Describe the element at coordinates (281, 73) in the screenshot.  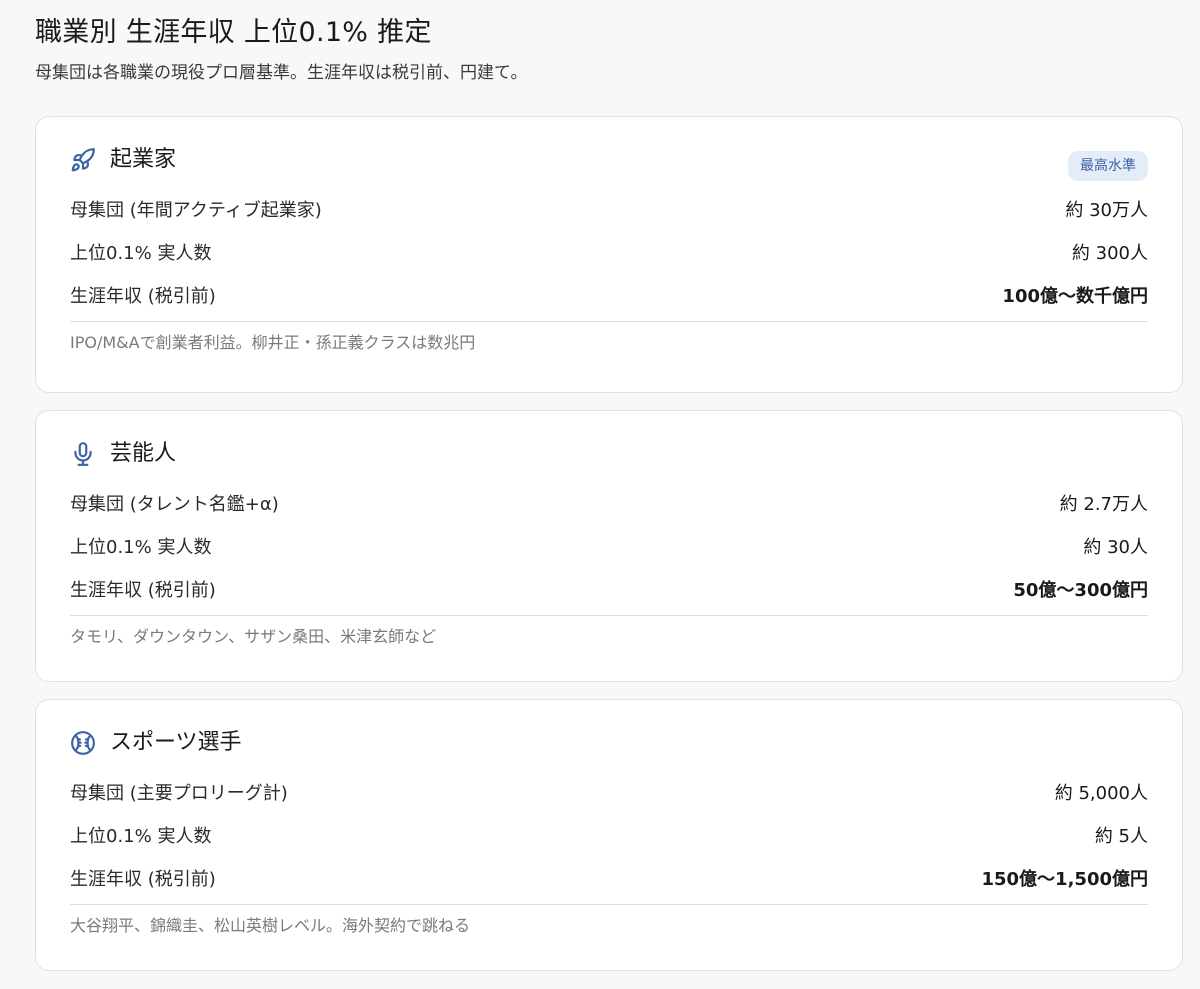
I see `page-subtitle: 母集団は各職業の現役プロ層基準。生涯年収は税引前、円建て。` at that location.